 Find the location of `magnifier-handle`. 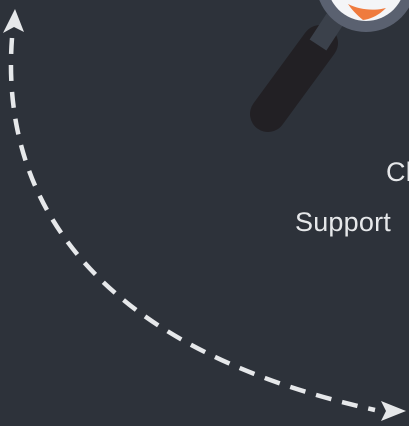

magnifier-handle is located at coordinates (294, 78).